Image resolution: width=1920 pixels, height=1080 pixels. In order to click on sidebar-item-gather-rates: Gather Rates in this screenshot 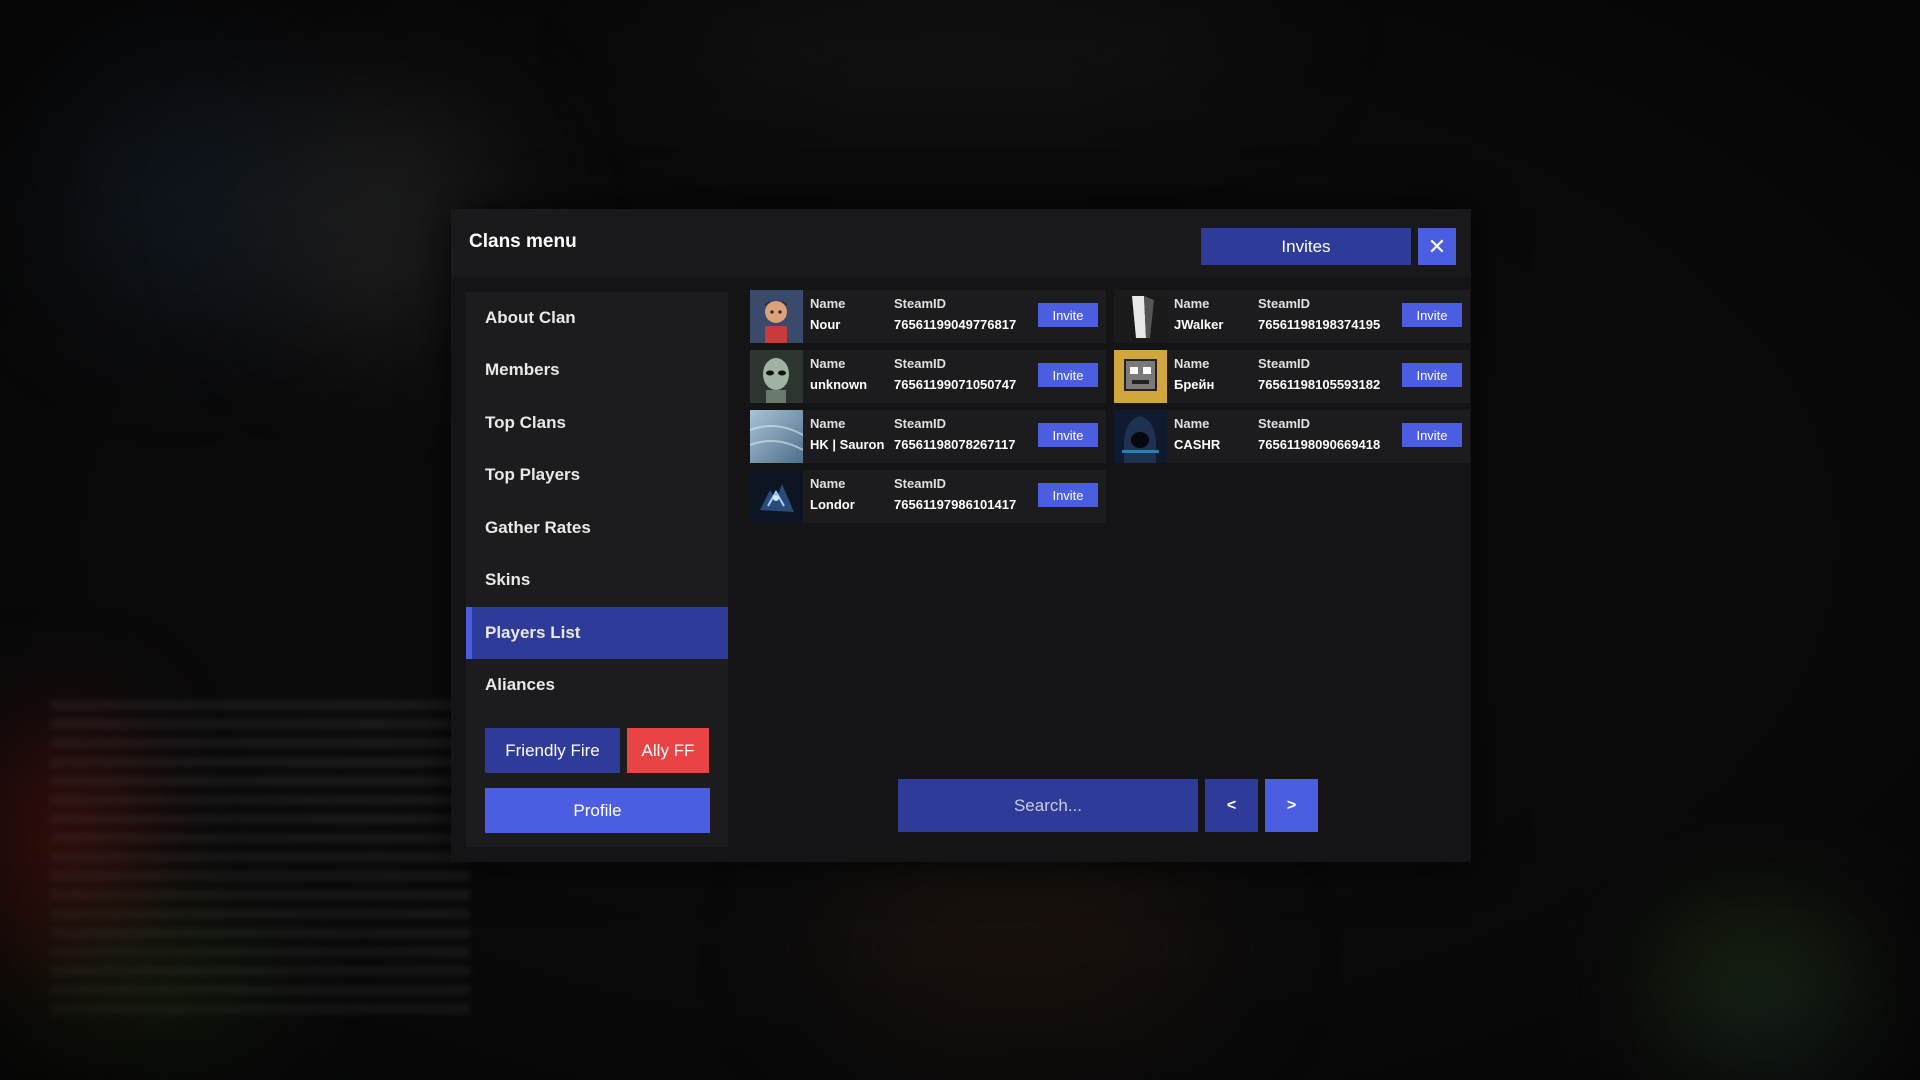, I will do `click(597, 528)`.